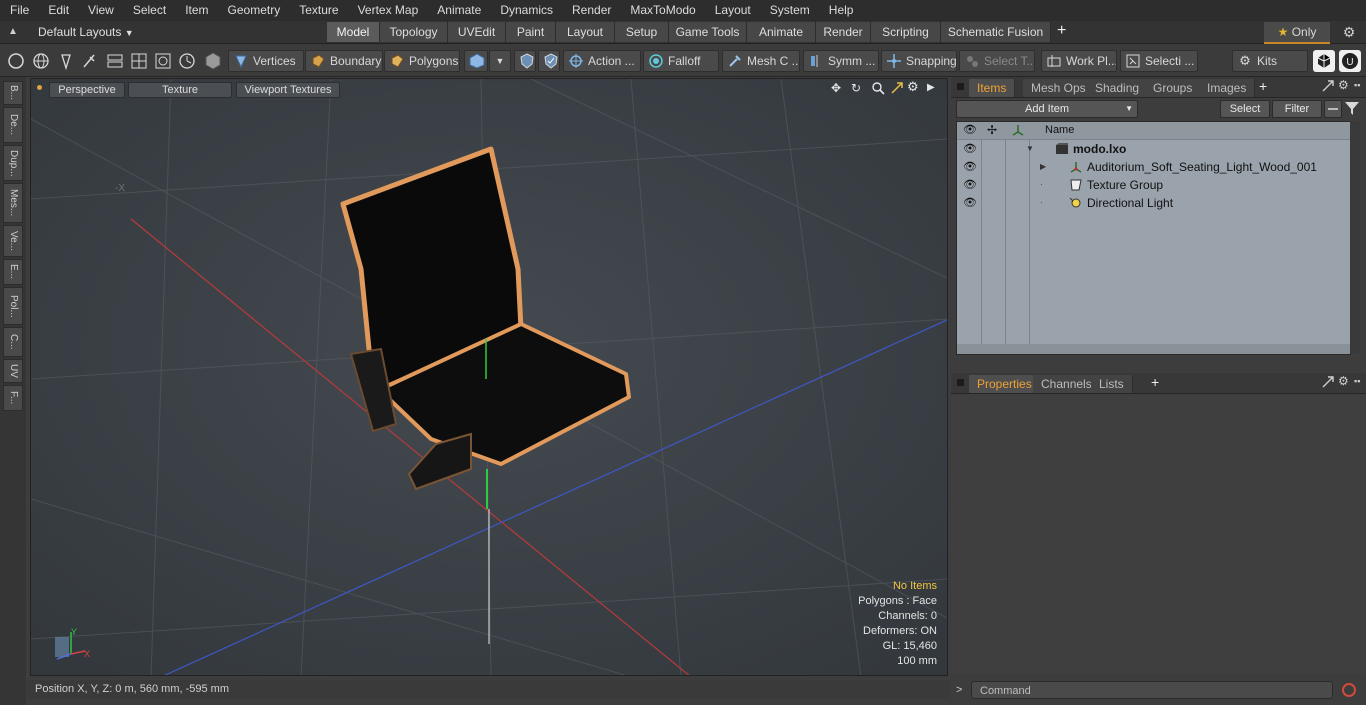 This screenshot has height=705, width=1366. Describe the element at coordinates (1297, 109) in the screenshot. I see `filter-button: Filter` at that location.